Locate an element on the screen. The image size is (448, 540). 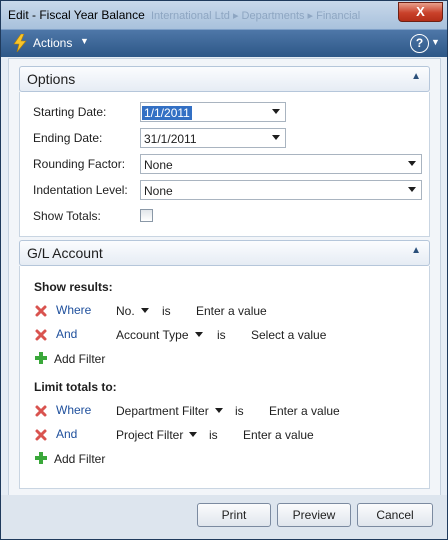
lightning-bolt-icon is located at coordinates (20, 43).